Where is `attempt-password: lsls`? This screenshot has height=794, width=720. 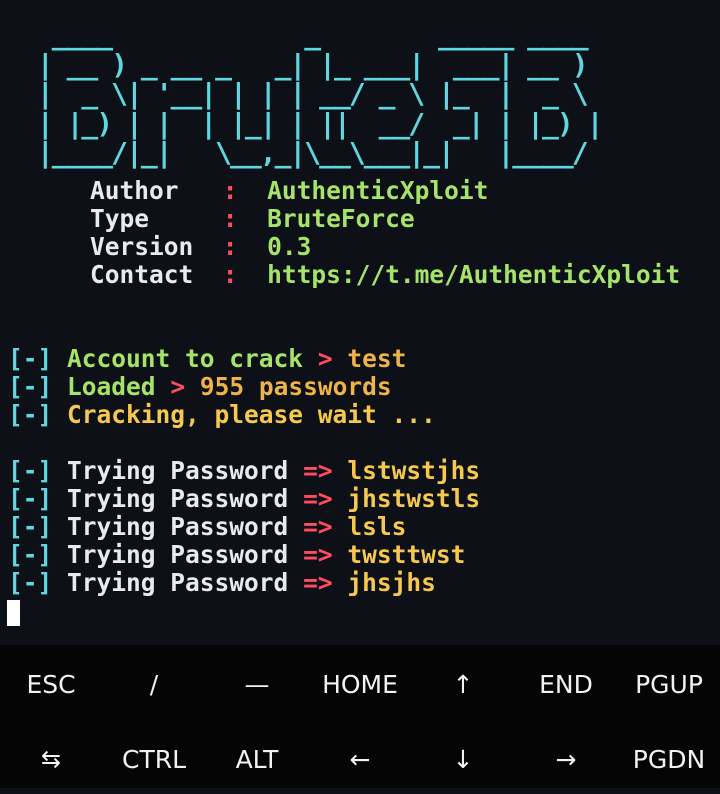 attempt-password: lsls is located at coordinates (377, 526).